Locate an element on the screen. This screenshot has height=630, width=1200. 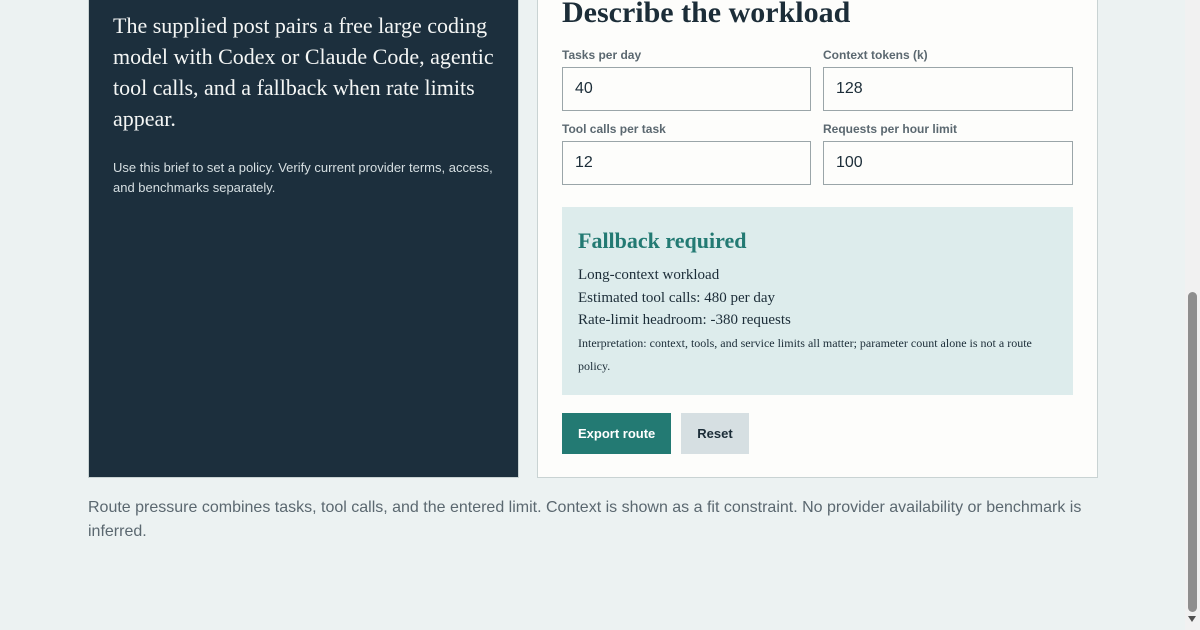
form-actions: Export route Reset is located at coordinates (655, 433).